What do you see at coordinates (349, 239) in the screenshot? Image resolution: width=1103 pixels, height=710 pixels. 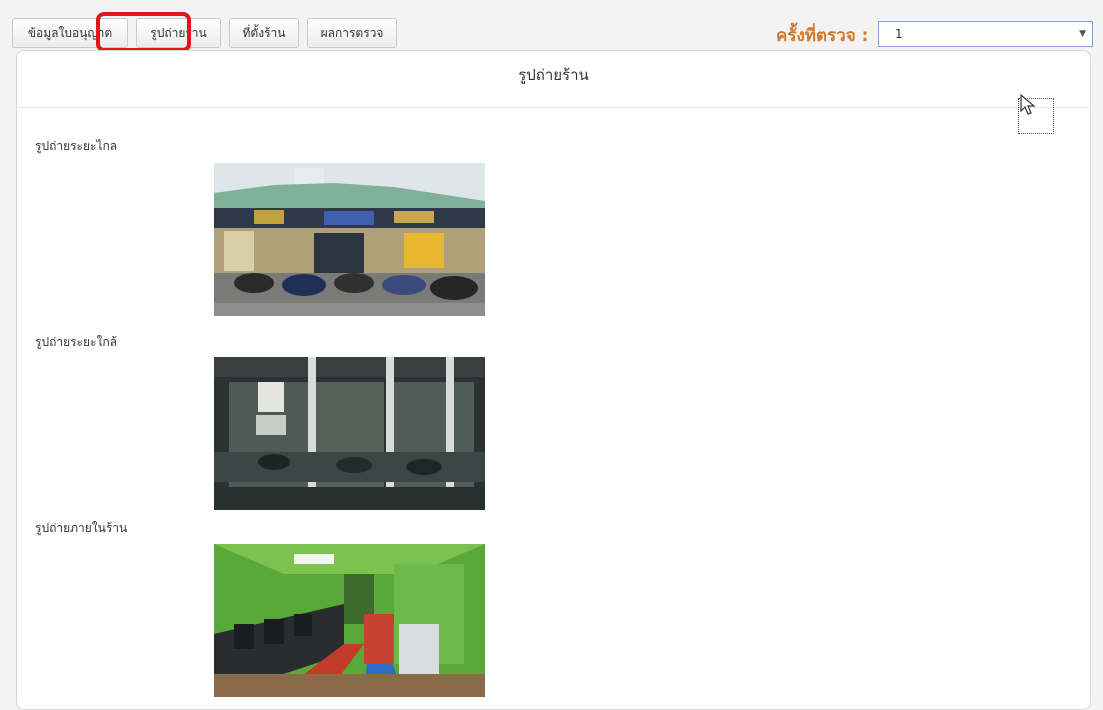 I see `photo-far` at bounding box center [349, 239].